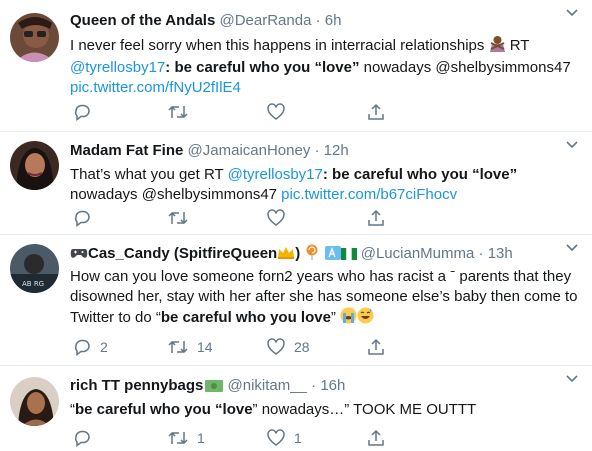 The image size is (592, 451). I want to click on timestamp: 6h, so click(333, 20).